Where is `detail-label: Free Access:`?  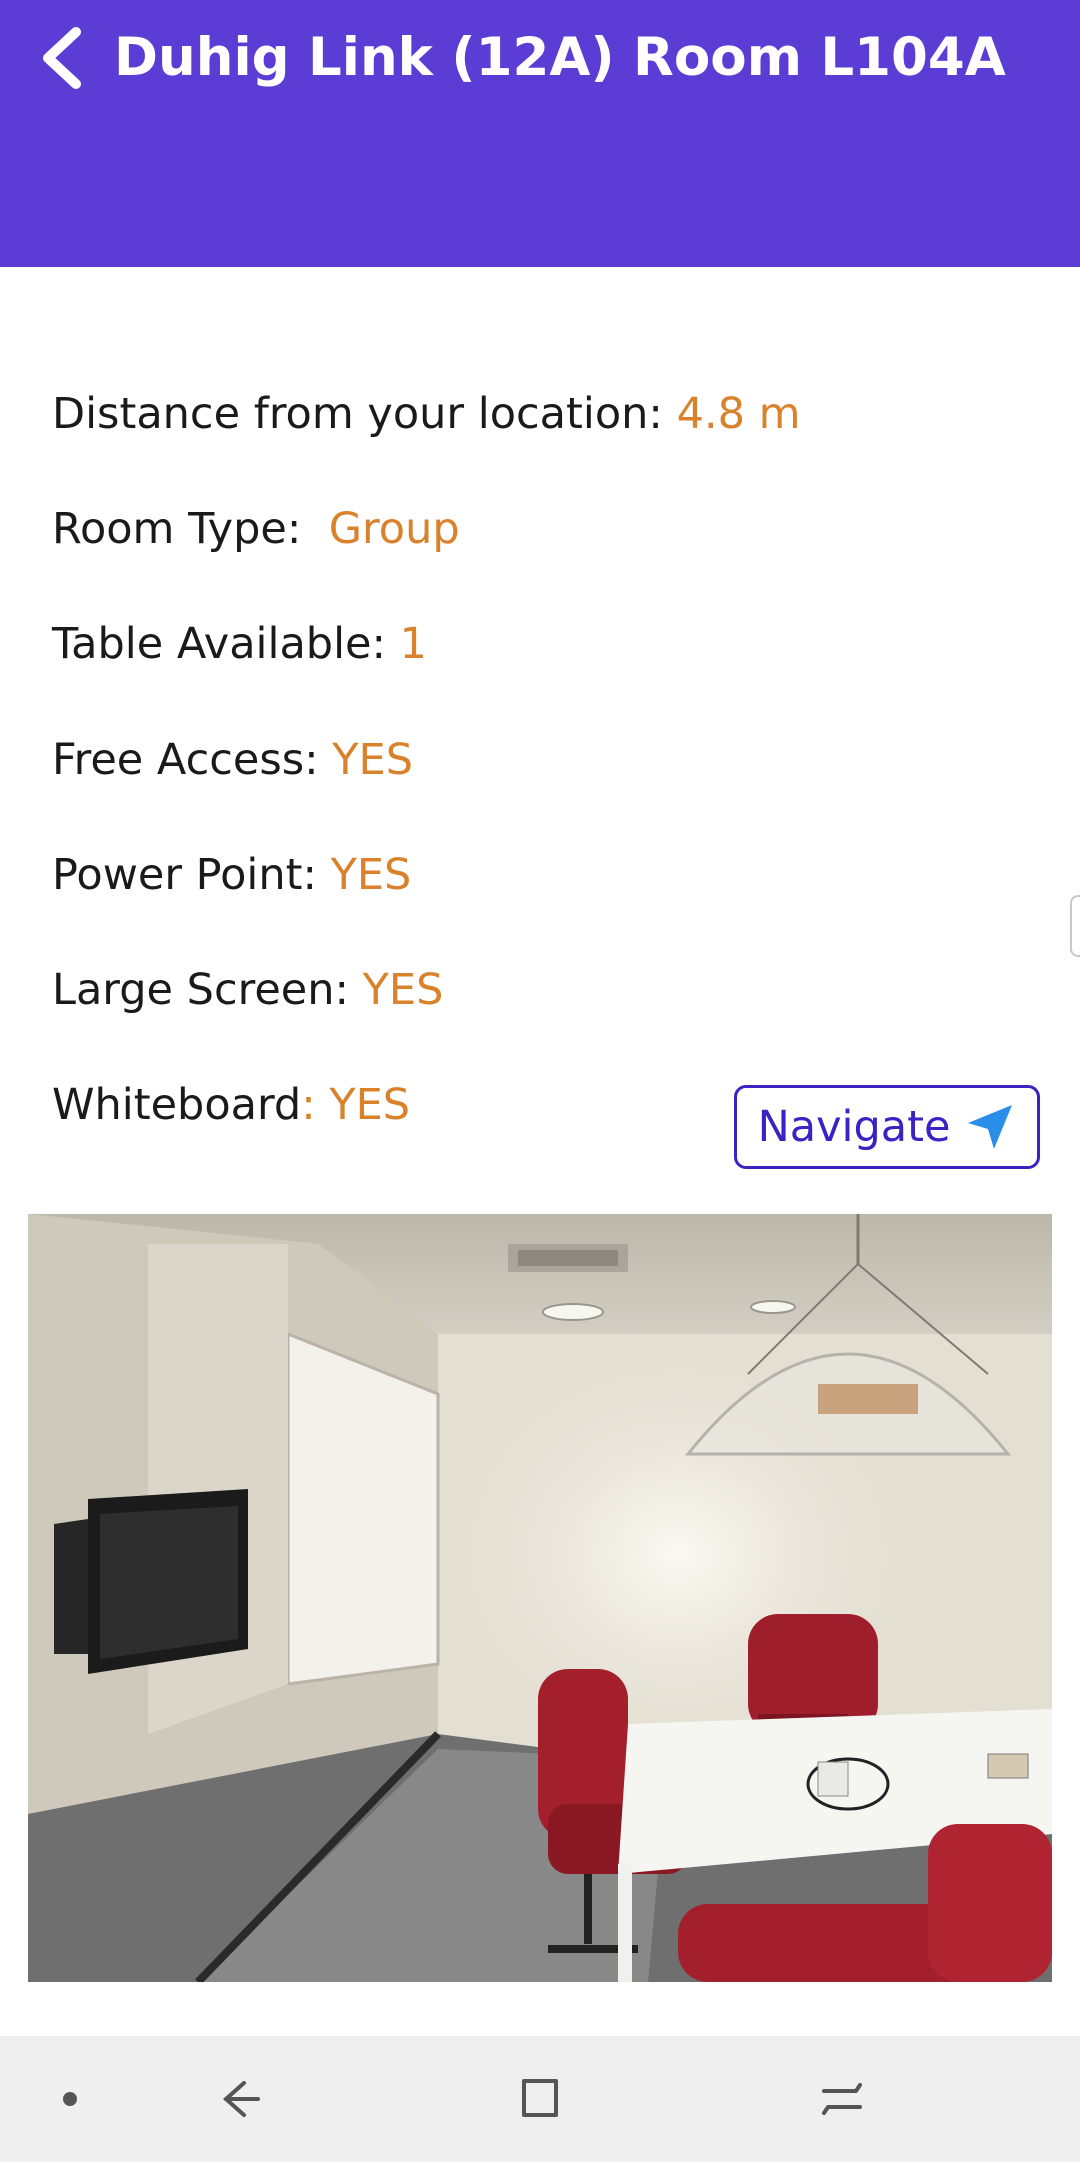
detail-label: Free Access: is located at coordinates (192, 760).